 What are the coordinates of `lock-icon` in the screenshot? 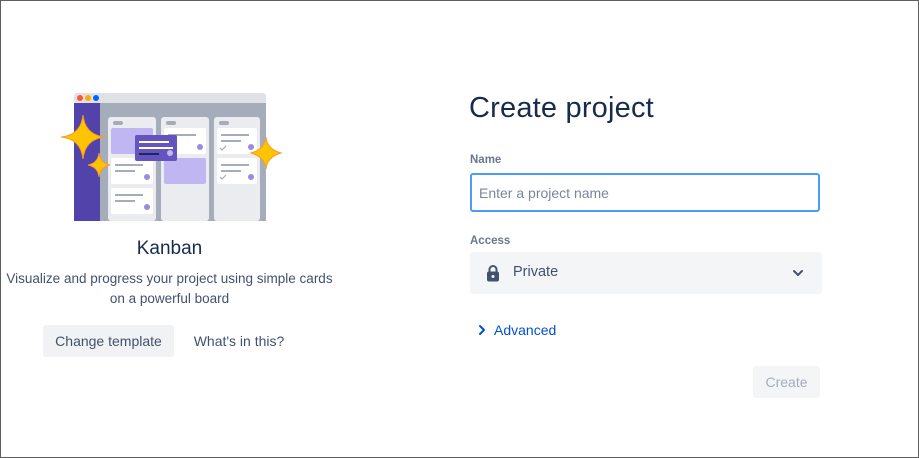 It's located at (493, 273).